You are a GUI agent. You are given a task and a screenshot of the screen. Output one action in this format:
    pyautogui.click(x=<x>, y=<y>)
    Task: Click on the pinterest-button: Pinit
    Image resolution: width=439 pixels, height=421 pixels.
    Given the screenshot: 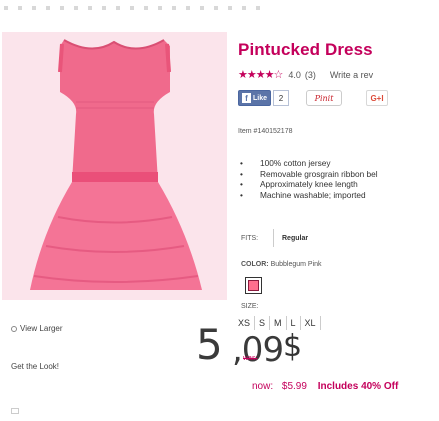 What is the action you would take?
    pyautogui.click(x=324, y=98)
    